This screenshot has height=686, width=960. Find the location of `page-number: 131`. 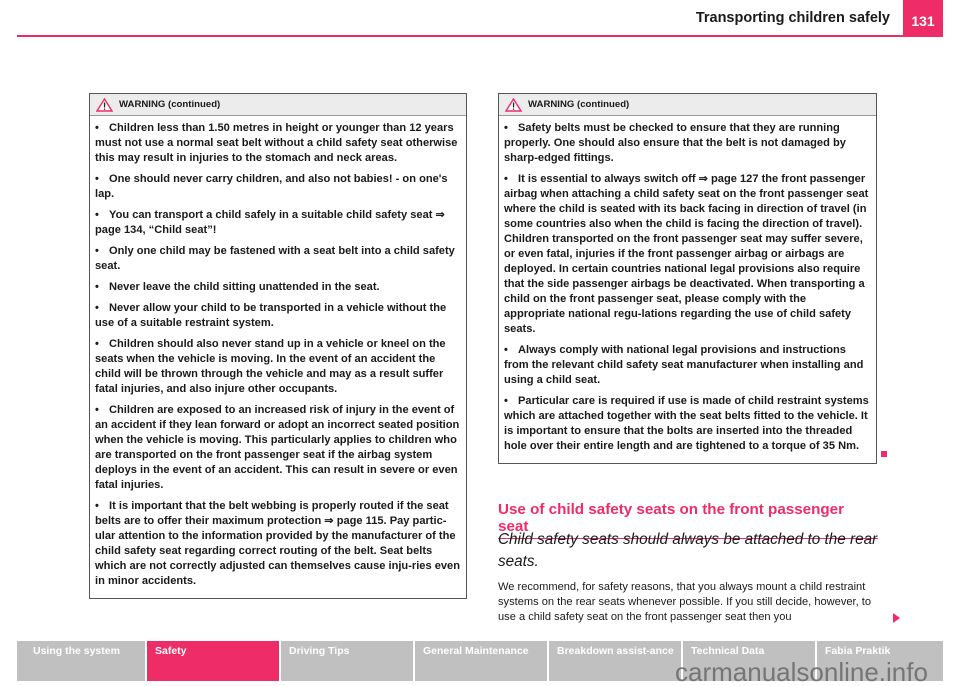

page-number: 131 is located at coordinates (923, 18).